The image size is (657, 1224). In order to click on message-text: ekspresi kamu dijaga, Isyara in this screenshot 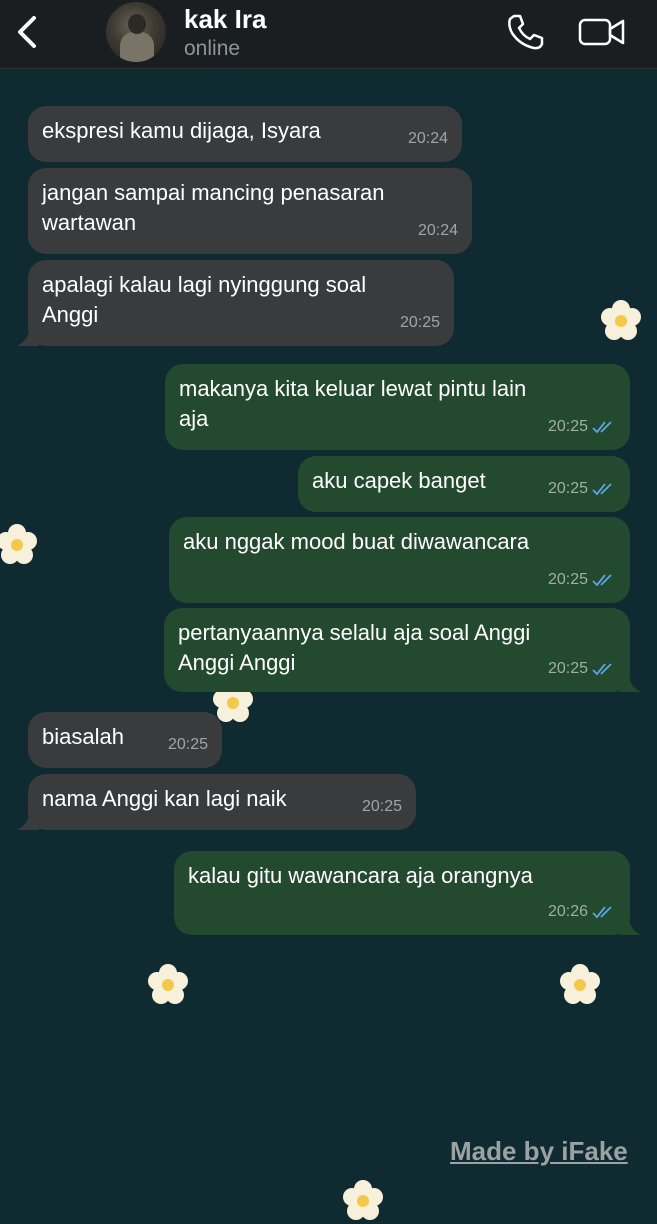, I will do `click(181, 130)`.